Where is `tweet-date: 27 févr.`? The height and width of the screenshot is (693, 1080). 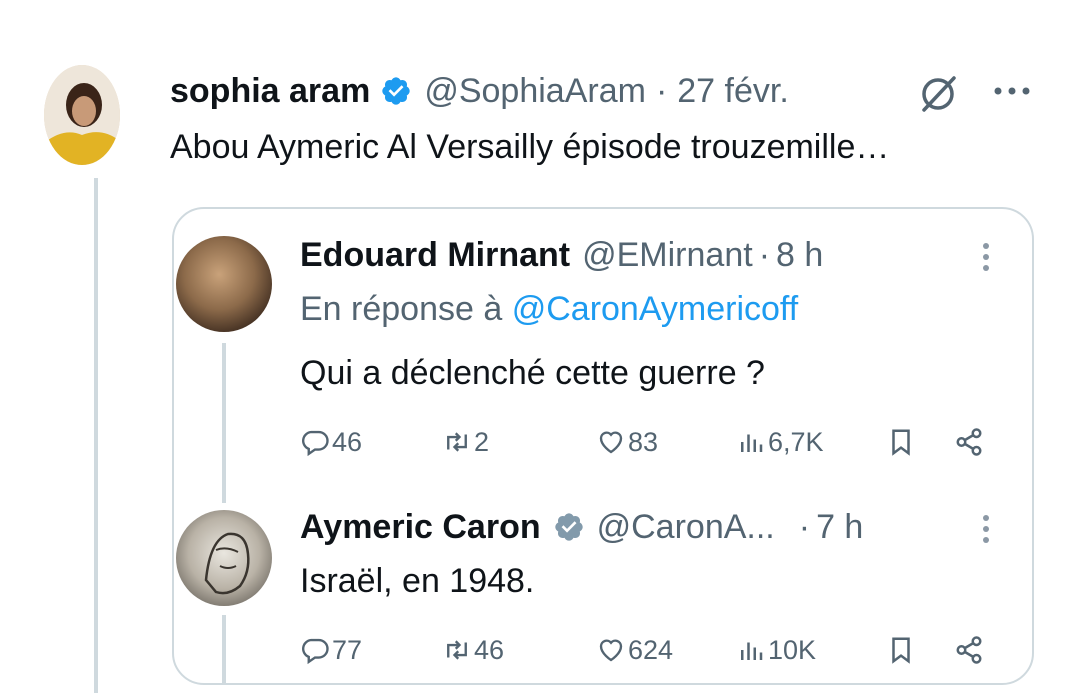
tweet-date: 27 févr. is located at coordinates (733, 91).